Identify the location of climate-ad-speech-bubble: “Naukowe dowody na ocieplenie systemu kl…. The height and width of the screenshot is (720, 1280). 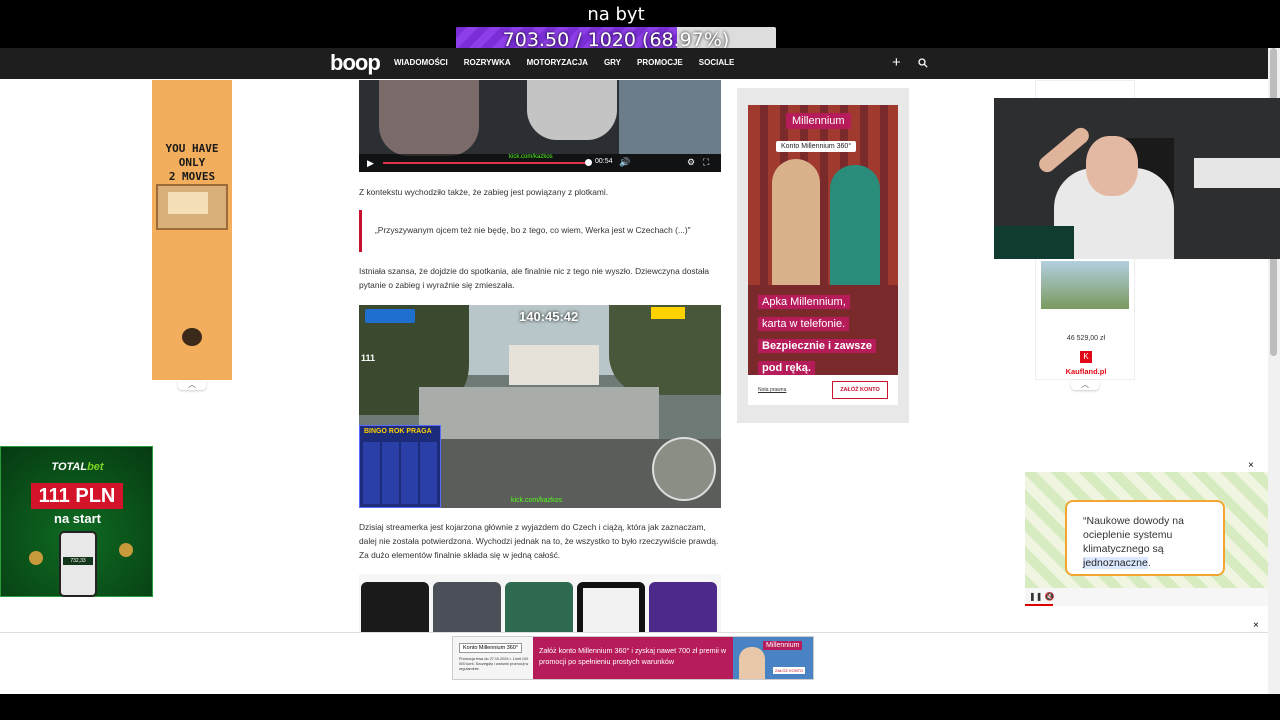
(1145, 538).